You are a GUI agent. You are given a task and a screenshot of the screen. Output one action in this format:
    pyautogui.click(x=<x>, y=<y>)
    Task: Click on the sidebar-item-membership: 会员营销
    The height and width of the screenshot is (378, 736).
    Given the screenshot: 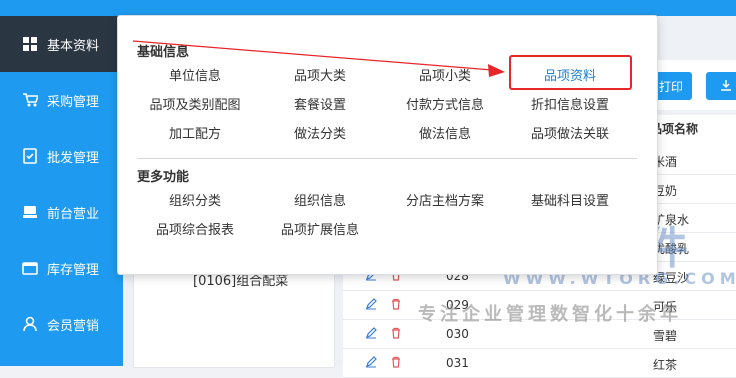 What is the action you would take?
    pyautogui.click(x=61, y=324)
    